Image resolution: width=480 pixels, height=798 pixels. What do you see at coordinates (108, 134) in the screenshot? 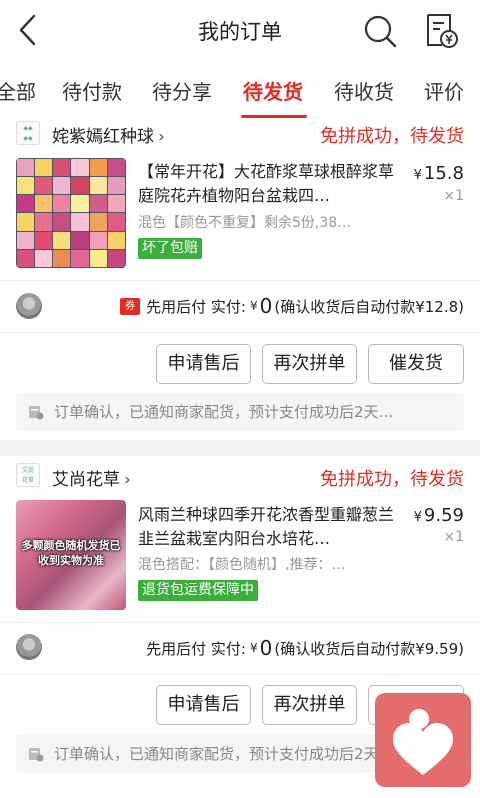
I see `shop-name-link: 姹紫嫣红种球 ›` at bounding box center [108, 134].